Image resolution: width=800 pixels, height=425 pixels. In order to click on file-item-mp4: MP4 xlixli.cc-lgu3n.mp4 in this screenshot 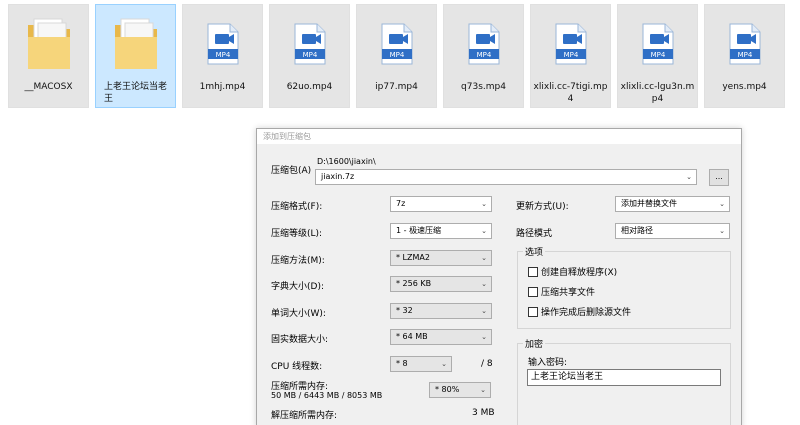, I will do `click(657, 56)`.